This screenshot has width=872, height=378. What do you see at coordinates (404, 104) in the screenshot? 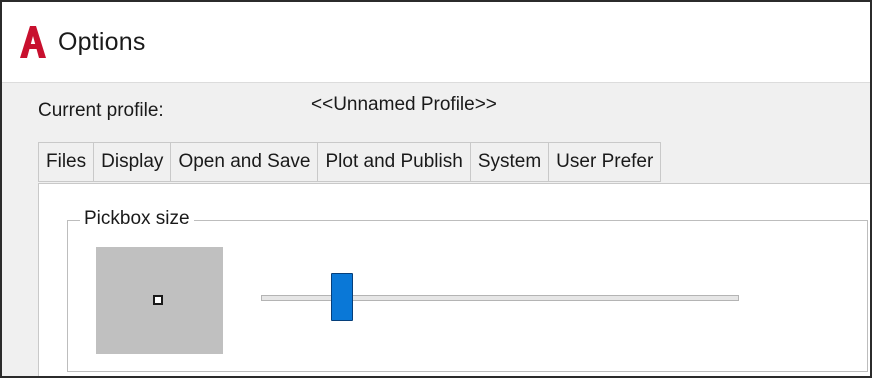
I see `current-profile-value: <<Unnamed Profile>>` at bounding box center [404, 104].